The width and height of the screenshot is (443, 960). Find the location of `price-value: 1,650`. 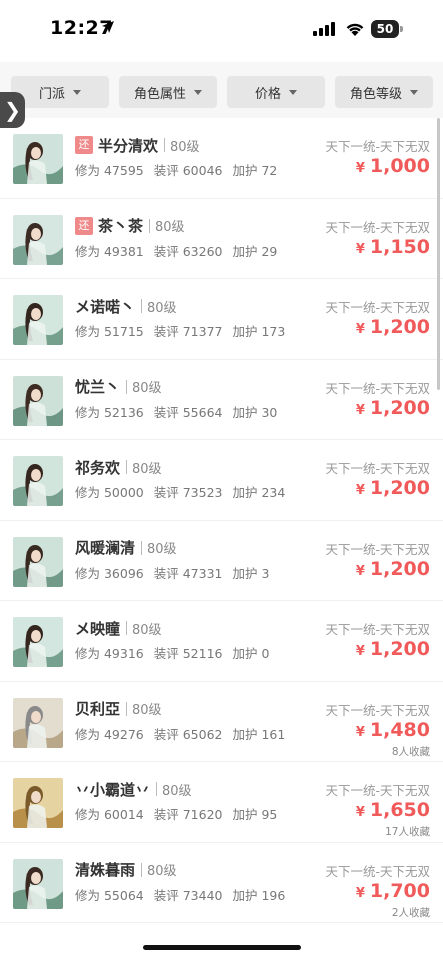

price-value: 1,650 is located at coordinates (399, 810).